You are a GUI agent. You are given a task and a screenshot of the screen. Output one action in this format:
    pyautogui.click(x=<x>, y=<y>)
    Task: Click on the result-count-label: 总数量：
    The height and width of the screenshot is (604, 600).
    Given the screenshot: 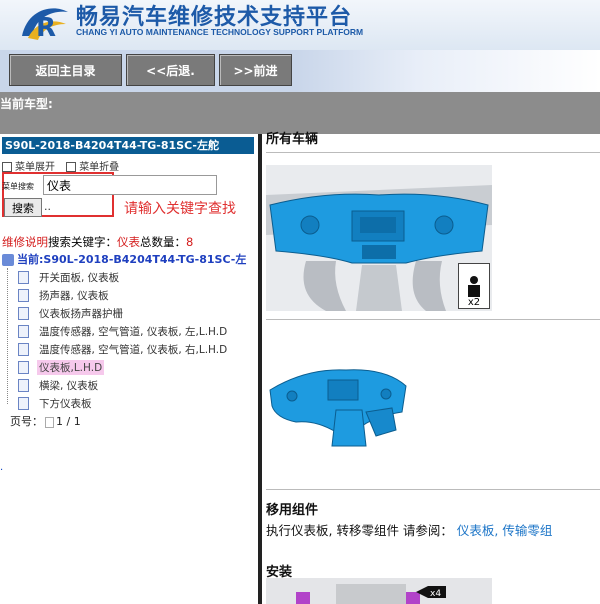 What is the action you would take?
    pyautogui.click(x=163, y=242)
    